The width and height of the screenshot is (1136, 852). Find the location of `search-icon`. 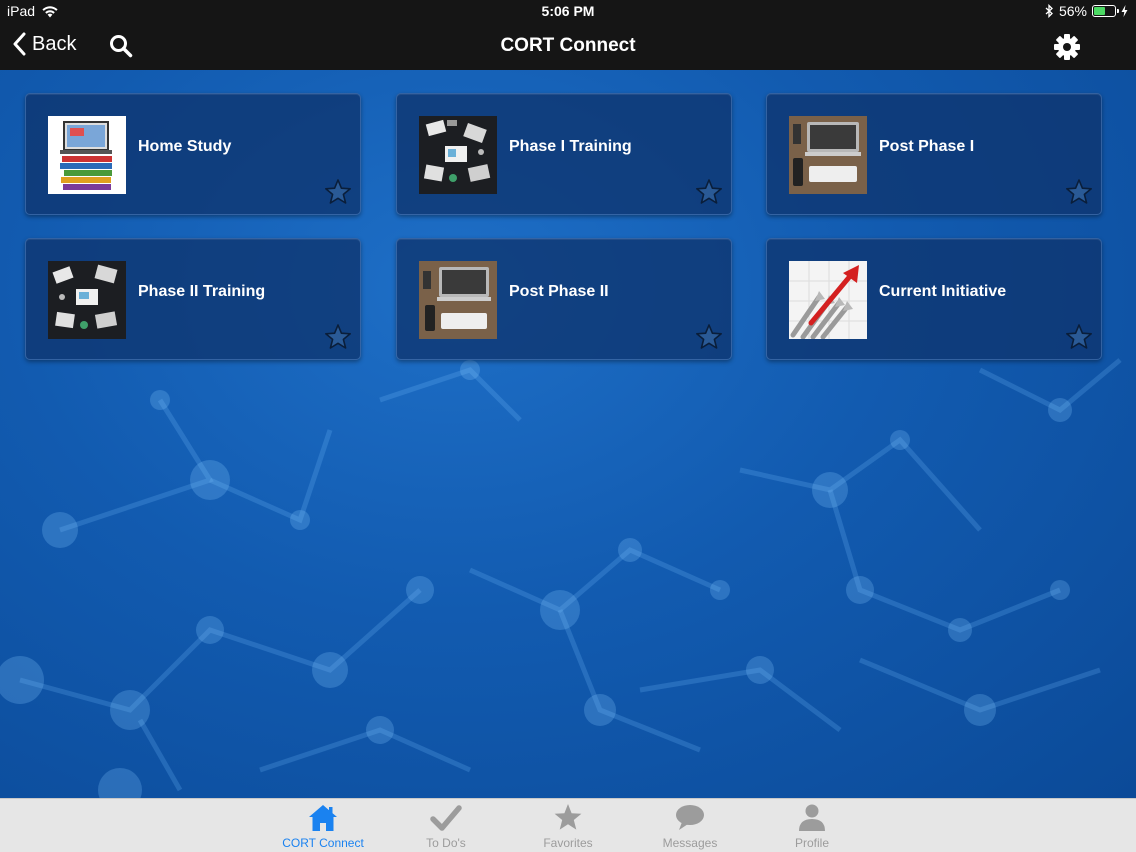

search-icon is located at coordinates (121, 46).